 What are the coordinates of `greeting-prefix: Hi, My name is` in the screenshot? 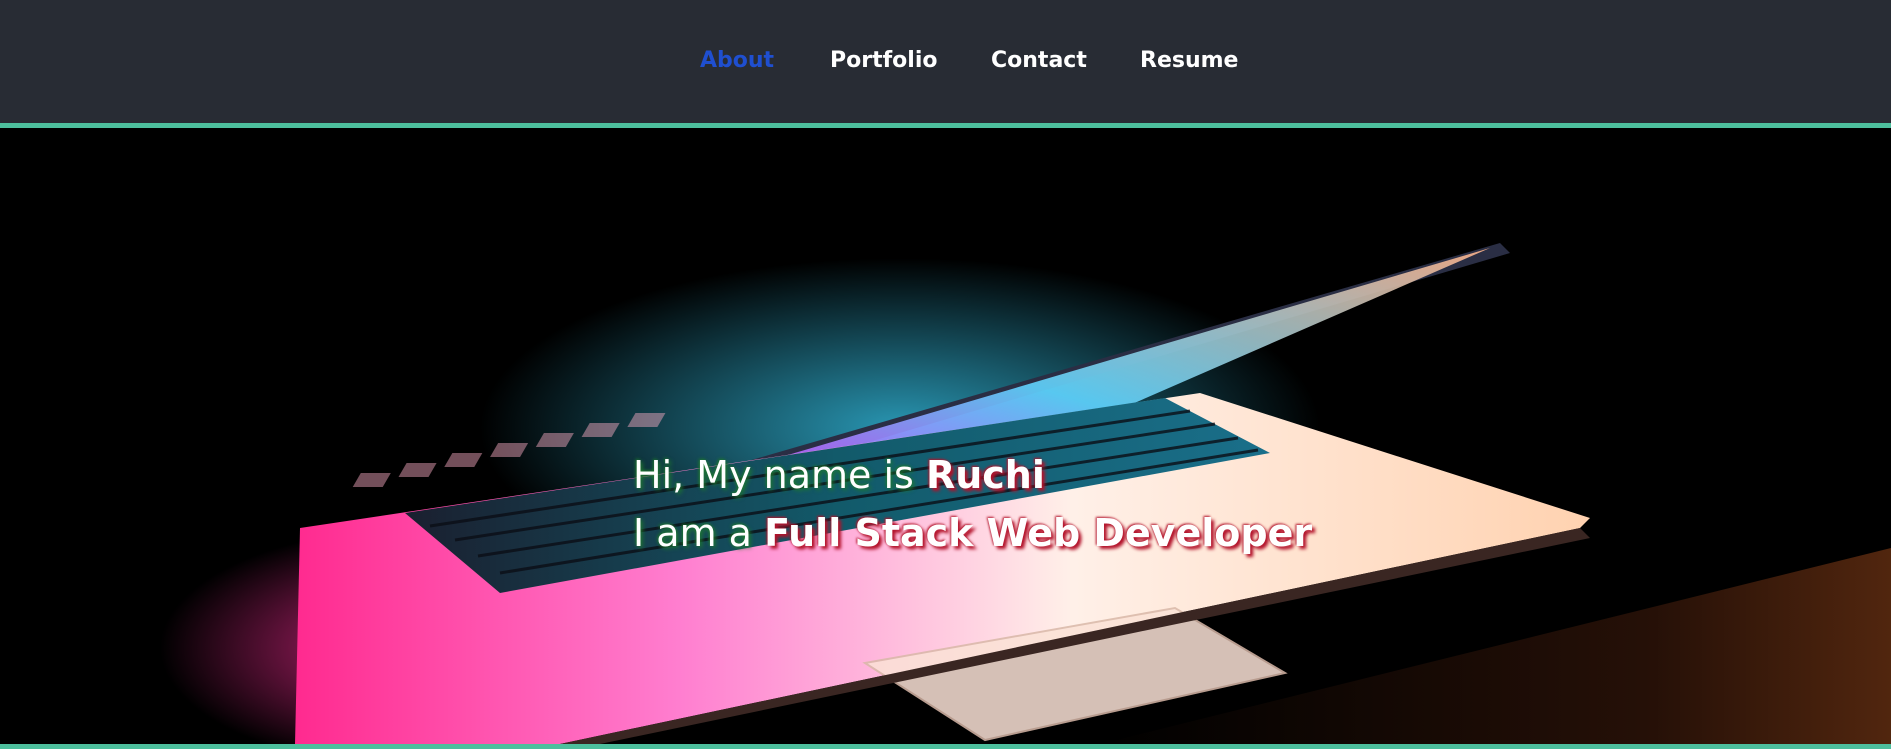 It's located at (773, 475).